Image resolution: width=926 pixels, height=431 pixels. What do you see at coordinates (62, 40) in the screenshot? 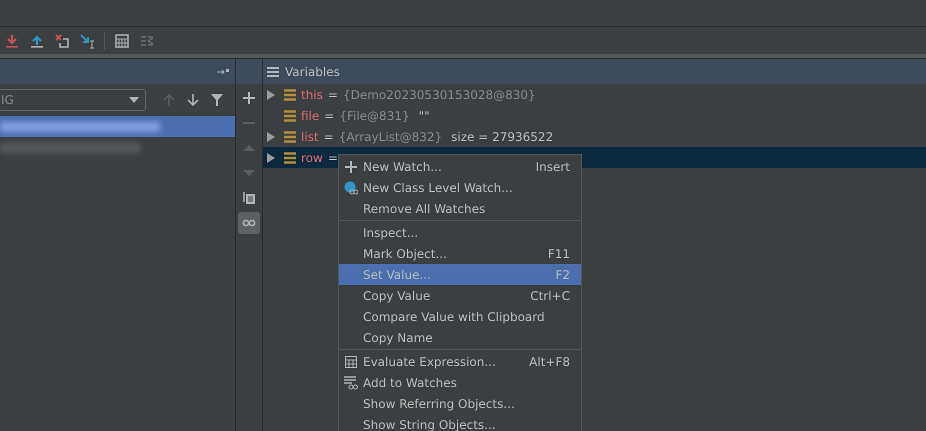
I see `close-frame-icon` at bounding box center [62, 40].